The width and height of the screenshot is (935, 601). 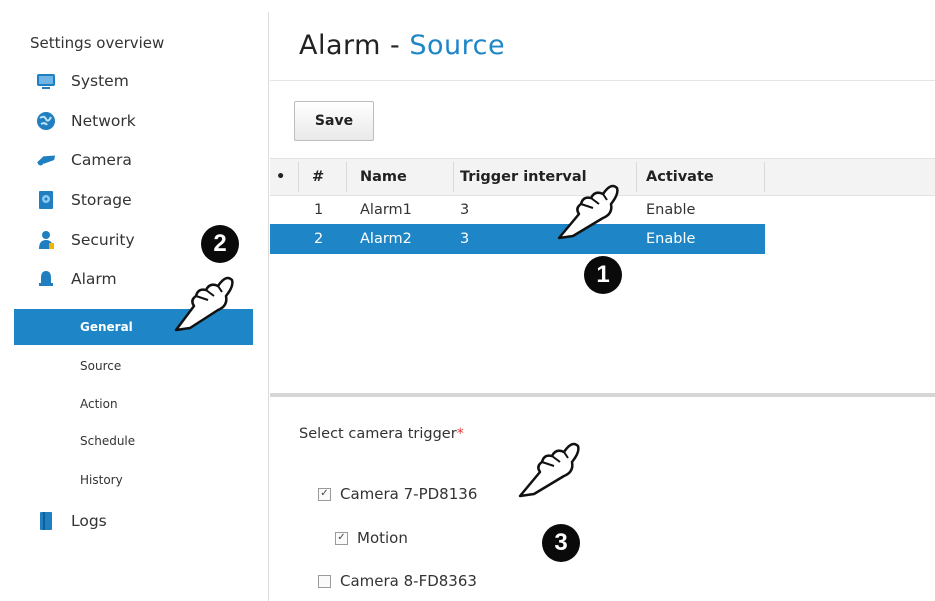 I want to click on sidebar-item-label: Camera, so click(x=101, y=160).